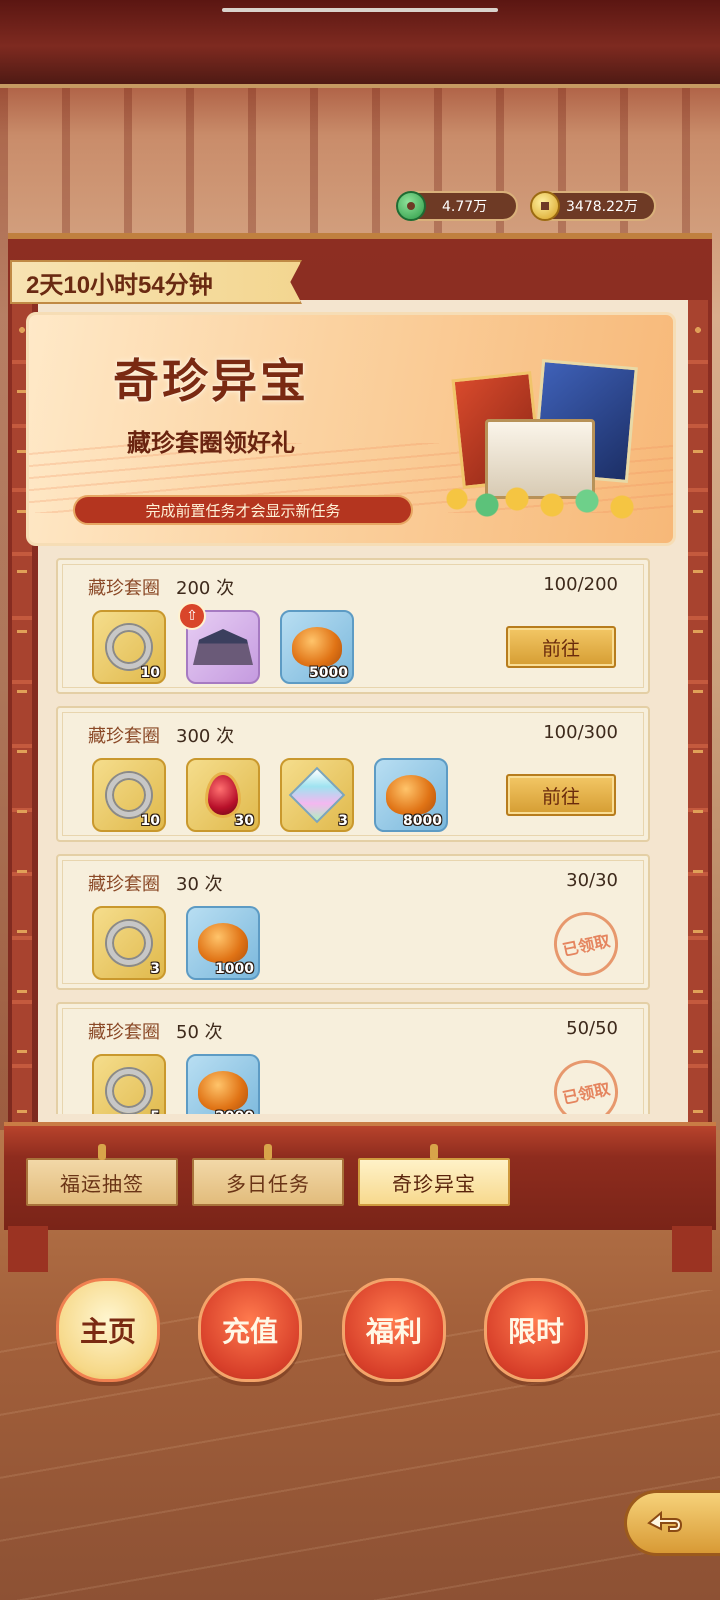  I want to click on reward-item: 5, so click(129, 1084).